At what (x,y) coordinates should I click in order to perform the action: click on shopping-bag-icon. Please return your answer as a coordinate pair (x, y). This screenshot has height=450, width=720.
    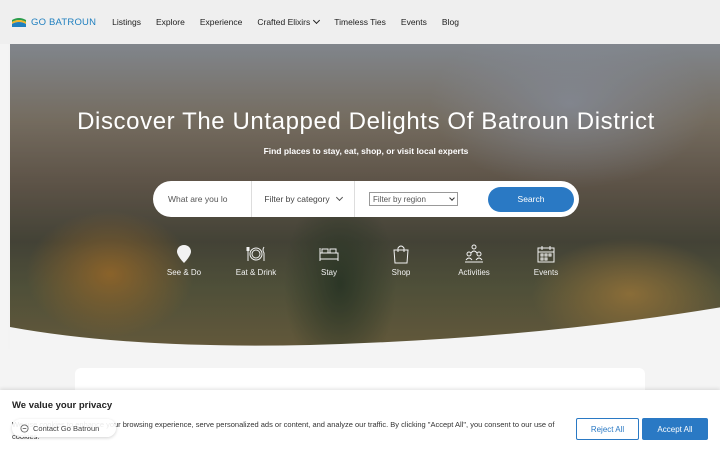
    Looking at the image, I should click on (401, 254).